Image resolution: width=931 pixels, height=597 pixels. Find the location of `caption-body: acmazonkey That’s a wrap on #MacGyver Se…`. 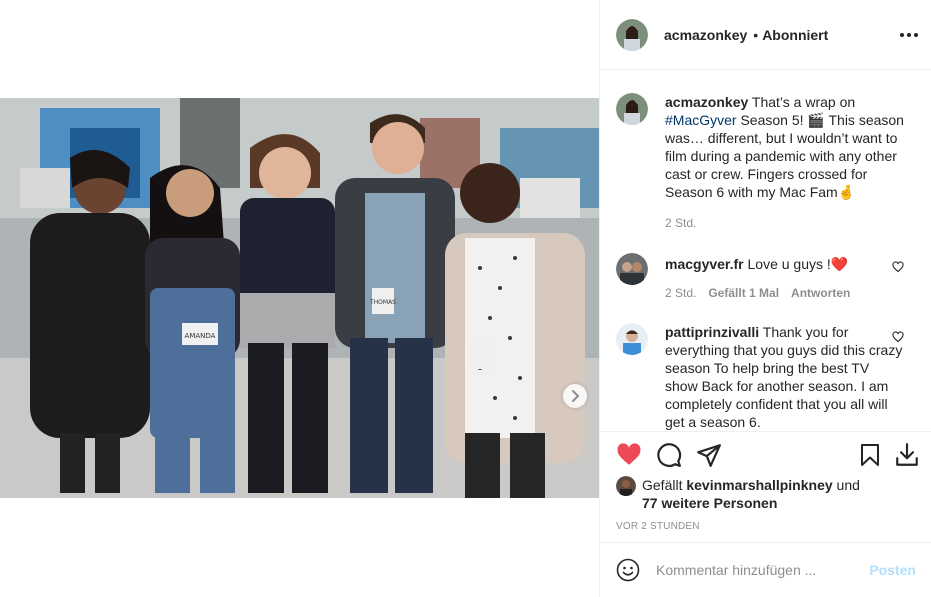

caption-body: acmazonkey That’s a wrap on #MacGyver Se… is located at coordinates (785, 147).